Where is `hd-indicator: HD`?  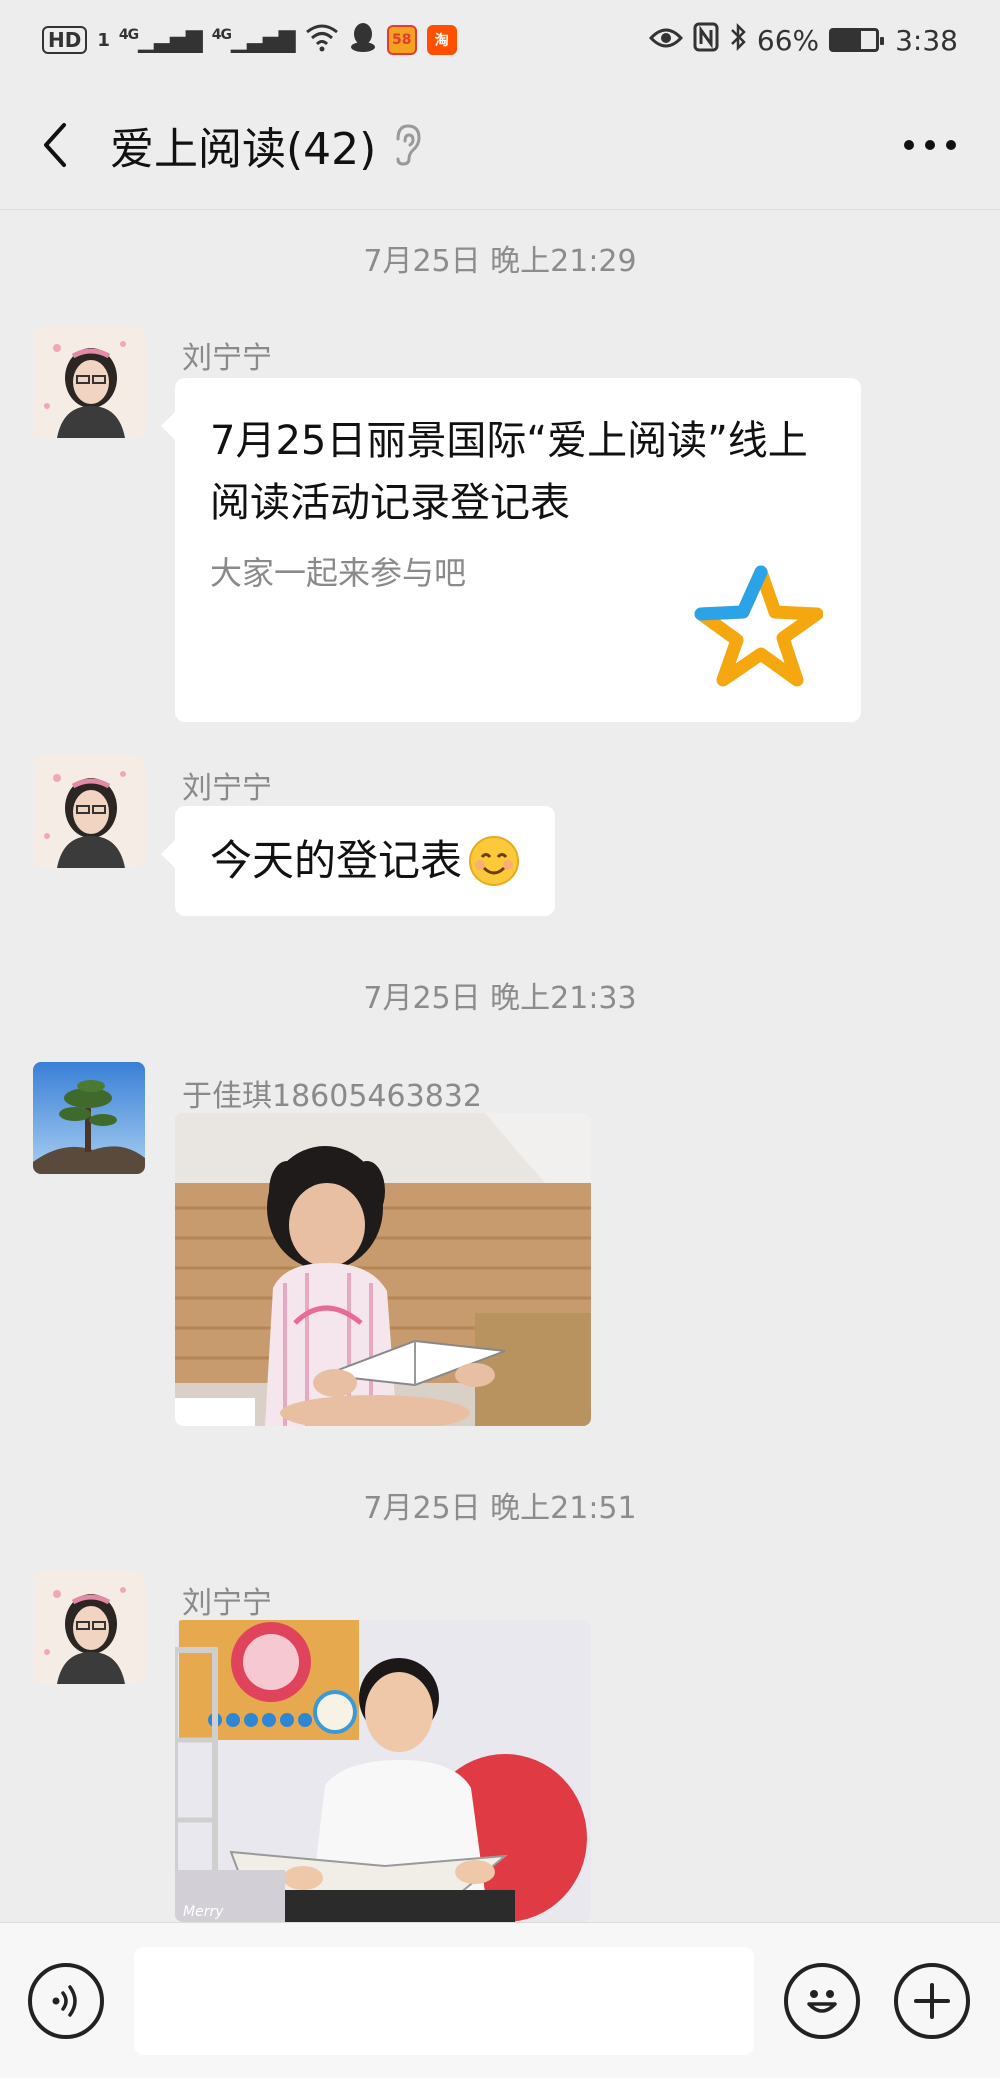 hd-indicator: HD is located at coordinates (65, 40).